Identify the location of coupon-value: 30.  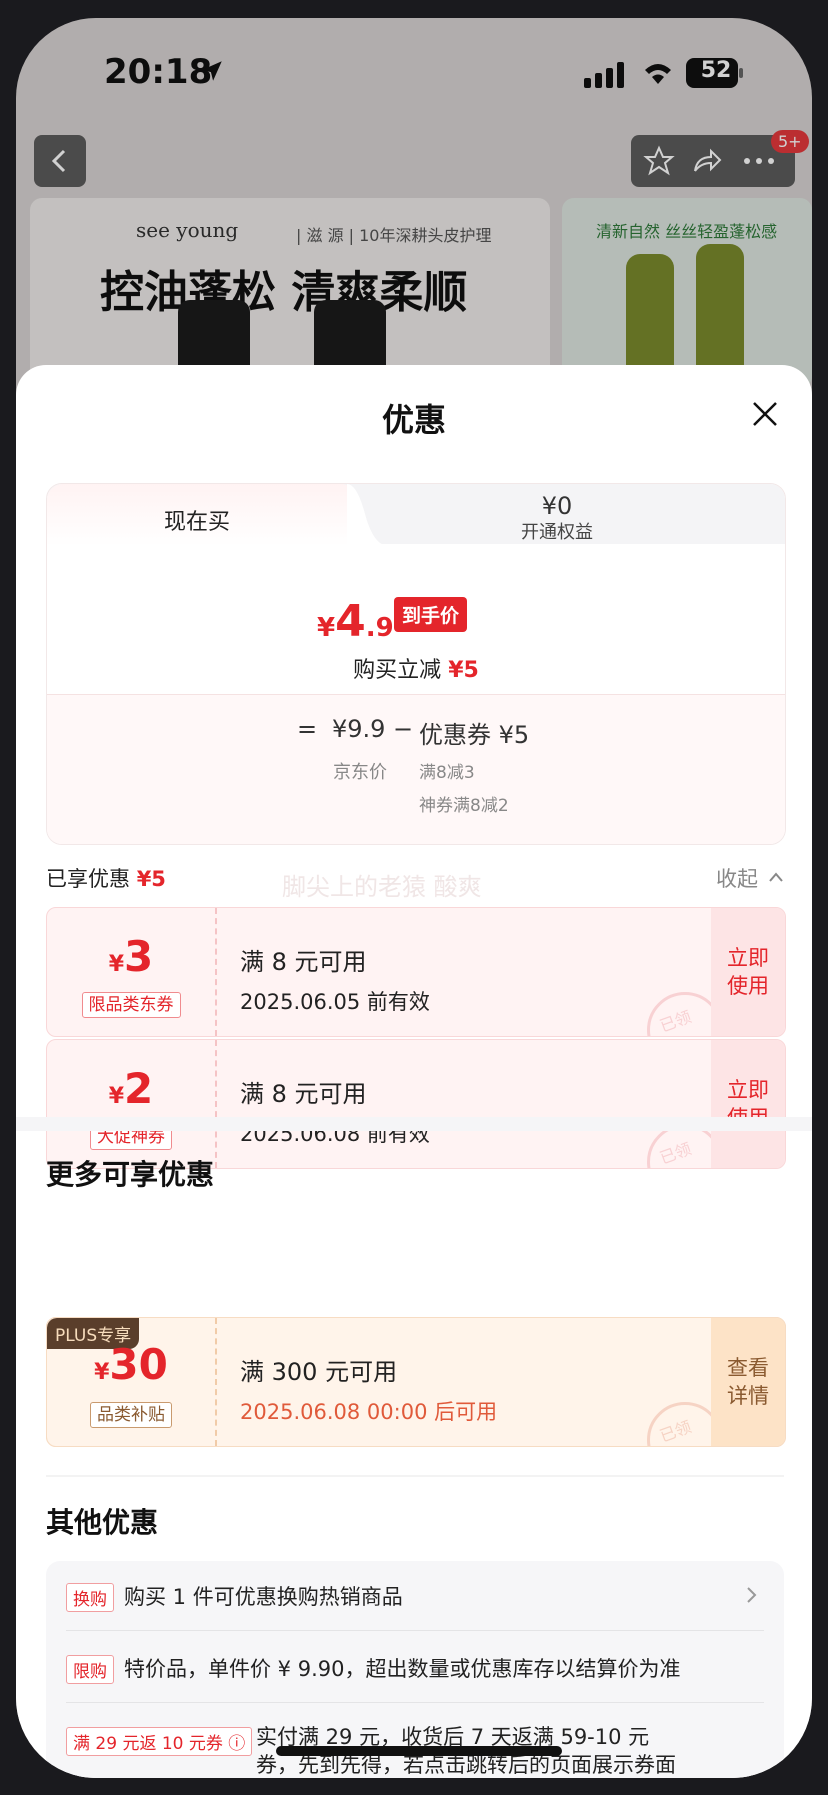
(138, 1364).